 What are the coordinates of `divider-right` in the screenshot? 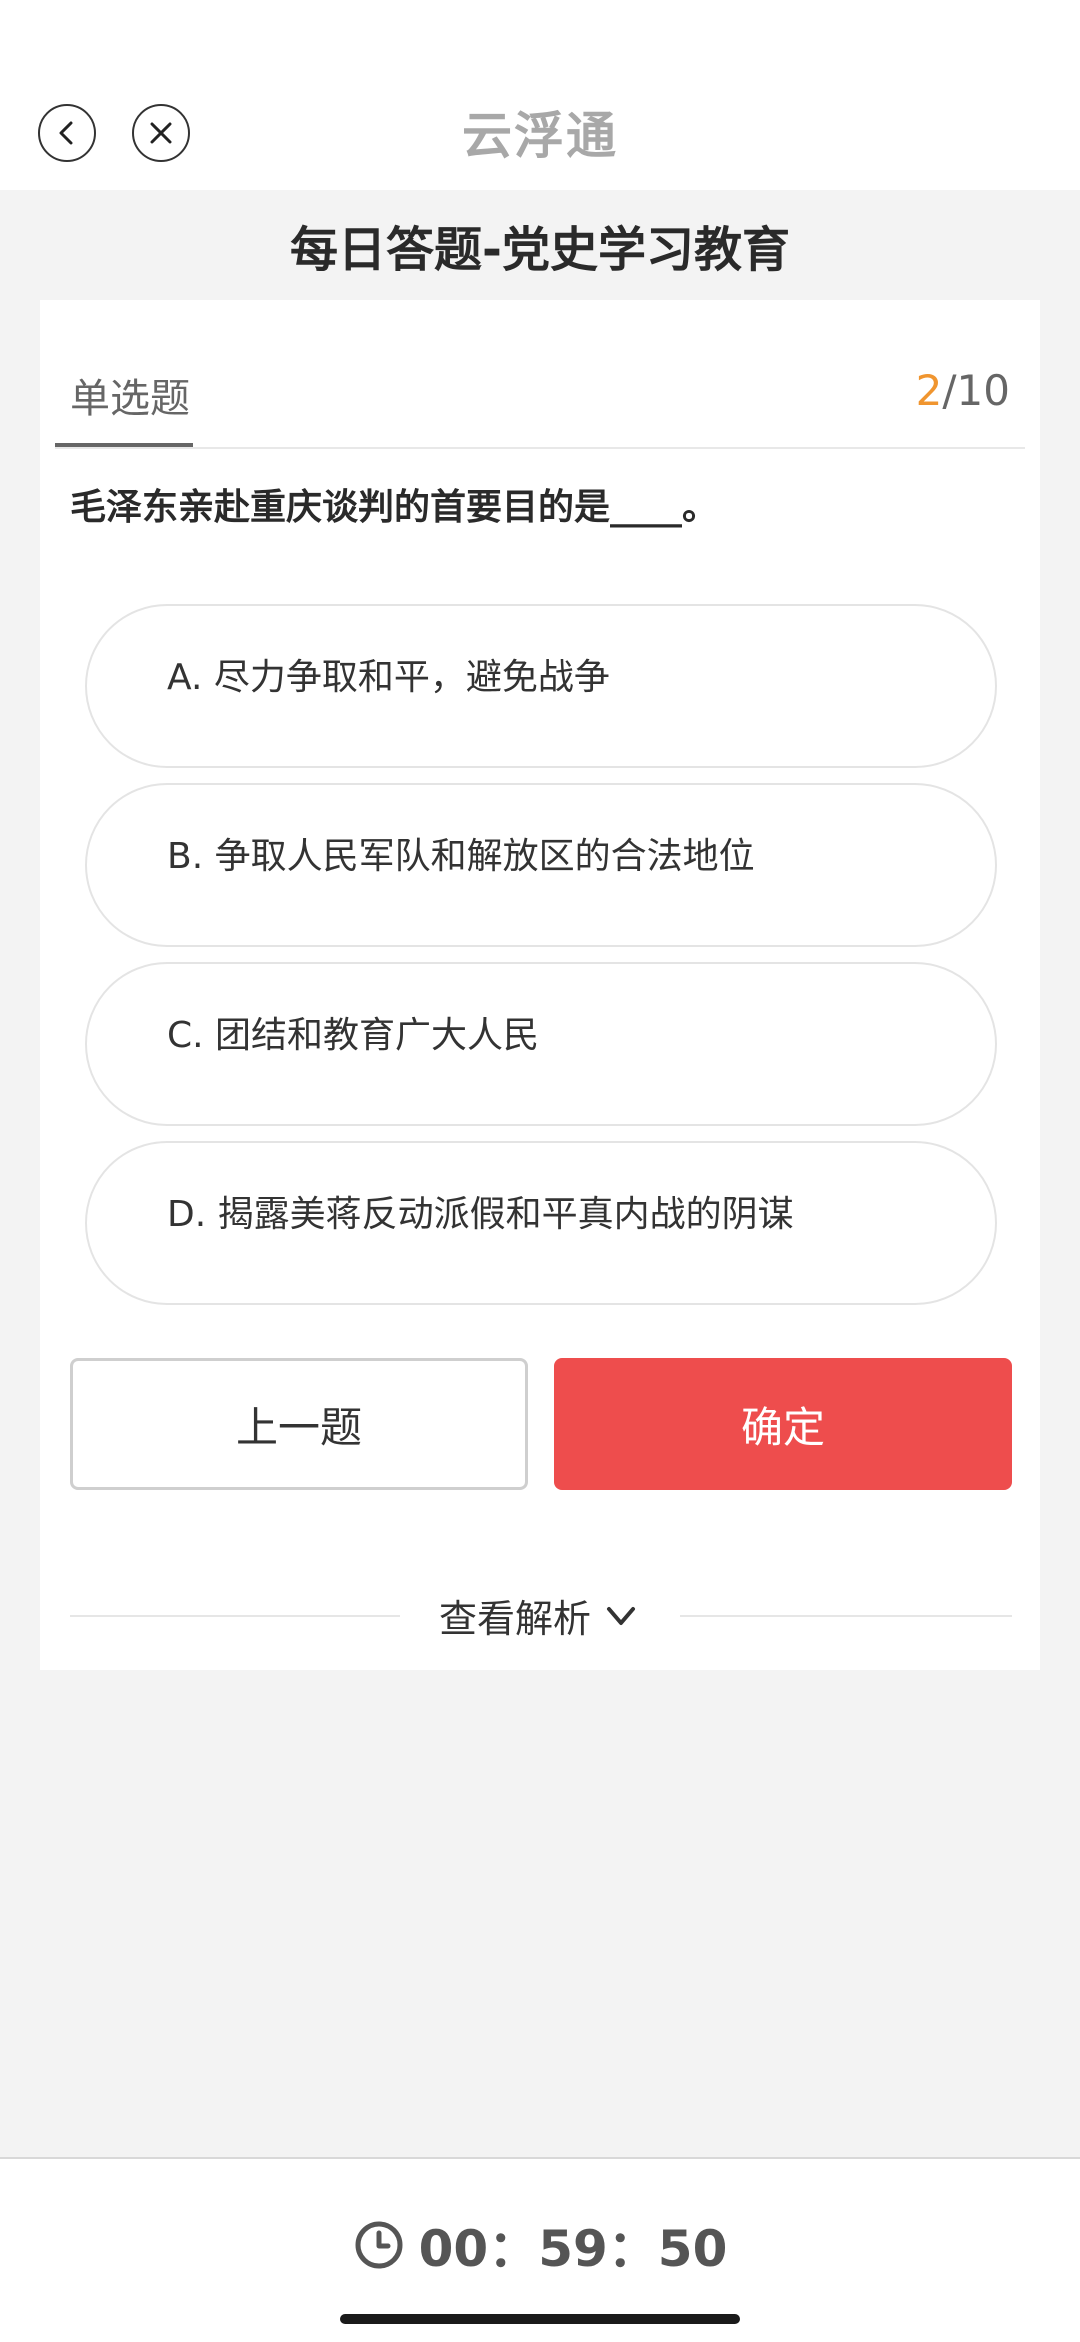 It's located at (846, 1616).